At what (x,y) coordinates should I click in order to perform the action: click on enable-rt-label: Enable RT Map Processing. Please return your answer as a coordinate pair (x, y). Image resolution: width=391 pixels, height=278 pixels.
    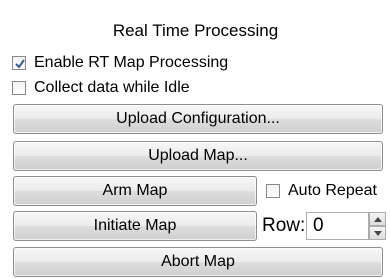
    Looking at the image, I should click on (131, 62).